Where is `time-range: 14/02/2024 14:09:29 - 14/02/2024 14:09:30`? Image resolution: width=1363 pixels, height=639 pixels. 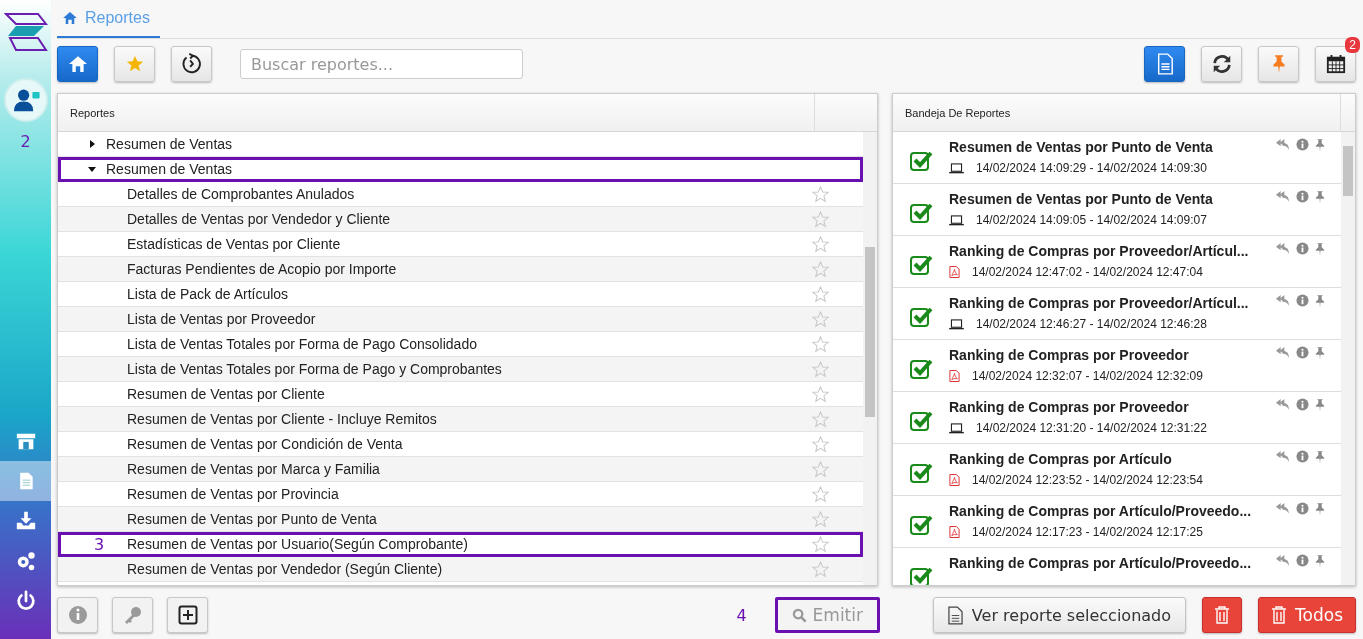 time-range: 14/02/2024 14:09:29 - 14/02/2024 14:09:30 is located at coordinates (1091, 168).